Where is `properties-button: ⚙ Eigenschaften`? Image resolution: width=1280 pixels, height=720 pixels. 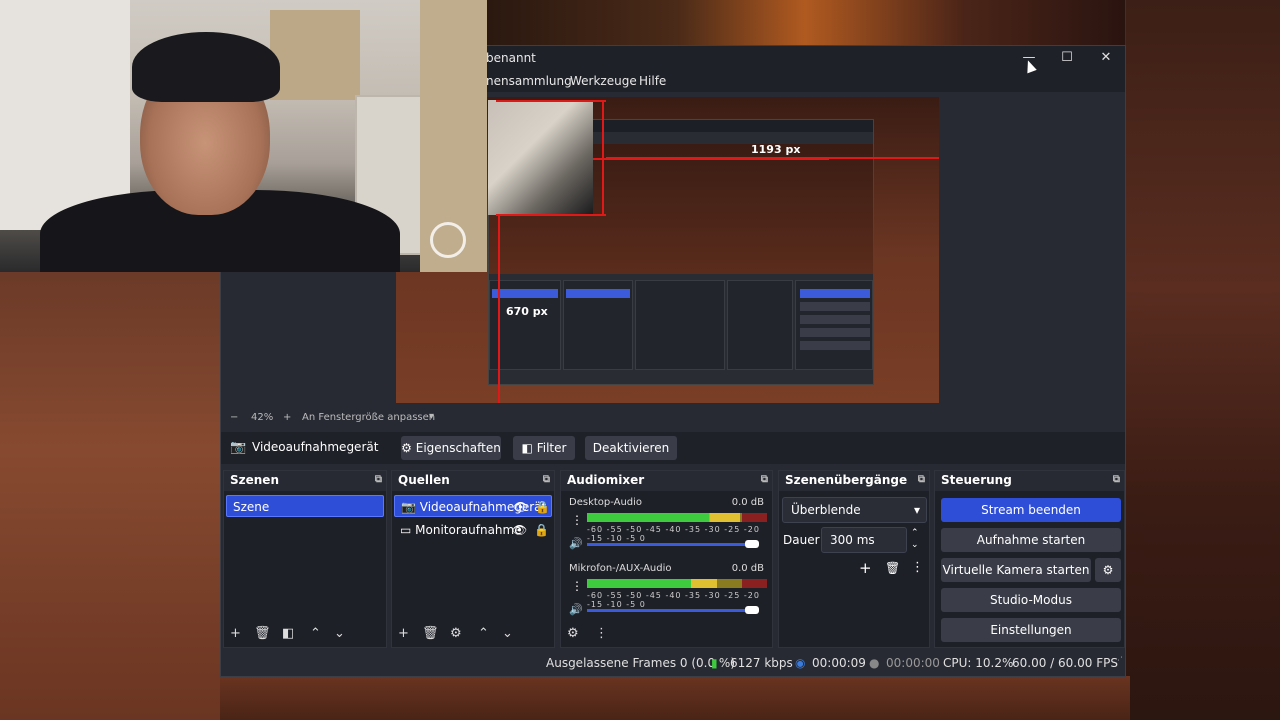
properties-button: ⚙ Eigenschaften is located at coordinates (451, 448).